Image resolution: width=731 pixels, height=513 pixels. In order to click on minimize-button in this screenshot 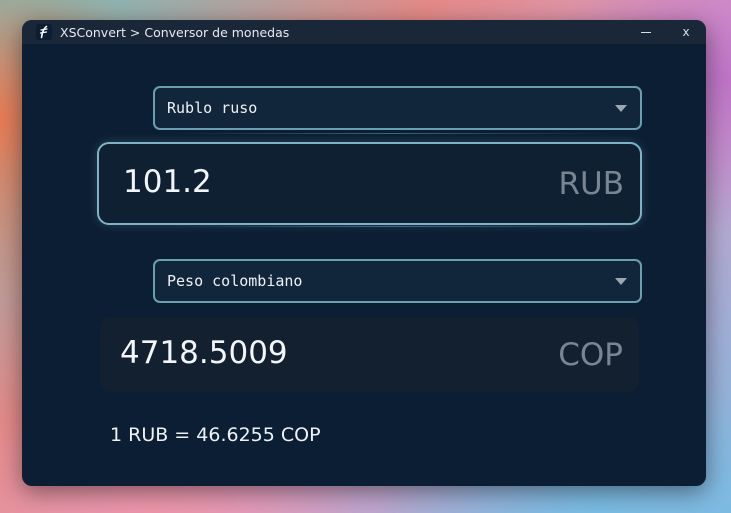, I will do `click(646, 32)`.